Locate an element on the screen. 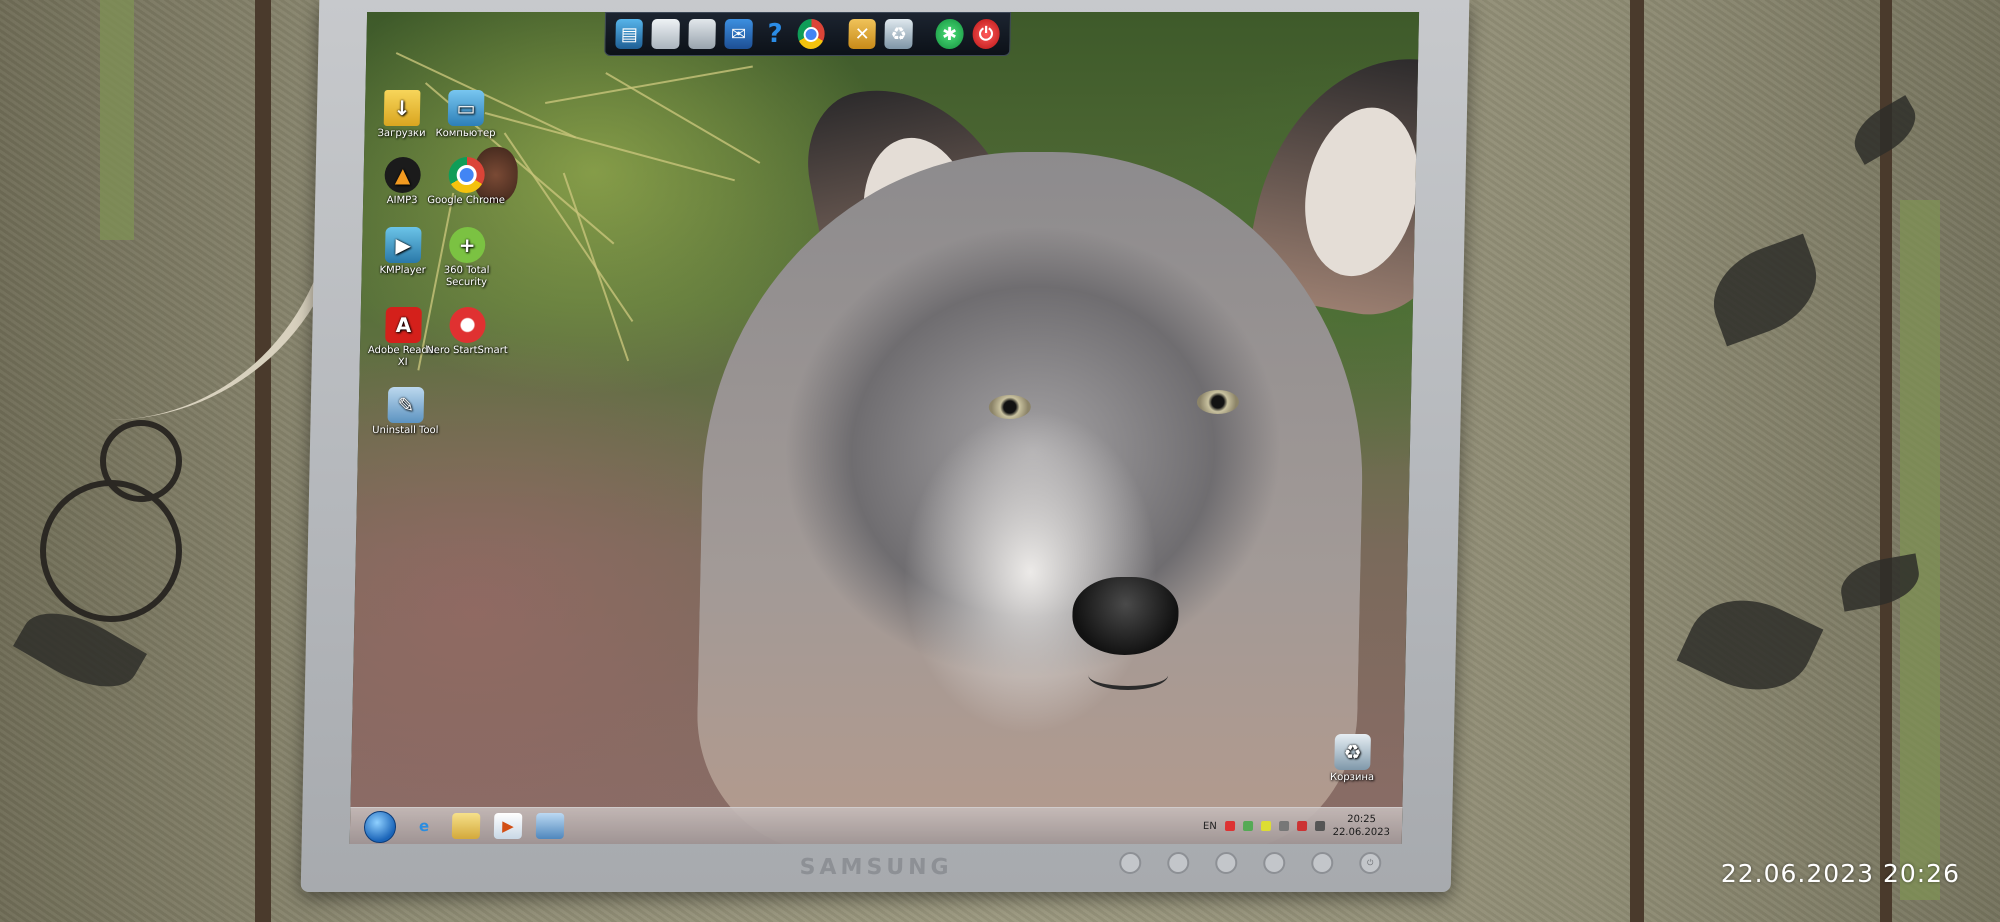 Image resolution: width=2000 pixels, height=922 pixels. photo-timestamp: 22.06.2023 20:26 is located at coordinates (1840, 873).